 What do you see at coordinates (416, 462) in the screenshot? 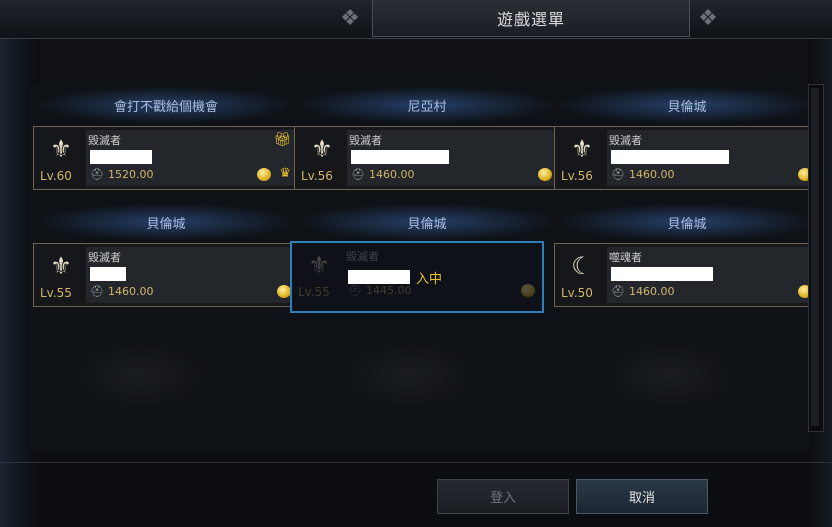
I see `footer-divider` at bounding box center [416, 462].